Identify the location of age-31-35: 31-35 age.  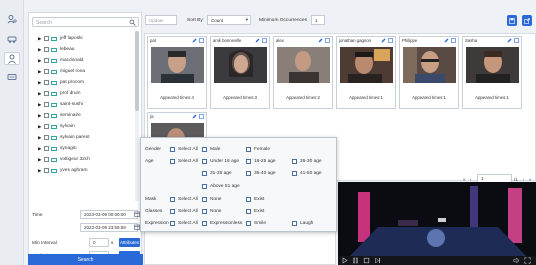
(217, 173).